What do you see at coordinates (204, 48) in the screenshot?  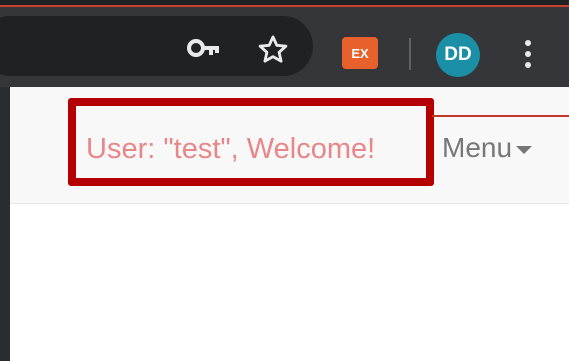 I see `key-icon` at bounding box center [204, 48].